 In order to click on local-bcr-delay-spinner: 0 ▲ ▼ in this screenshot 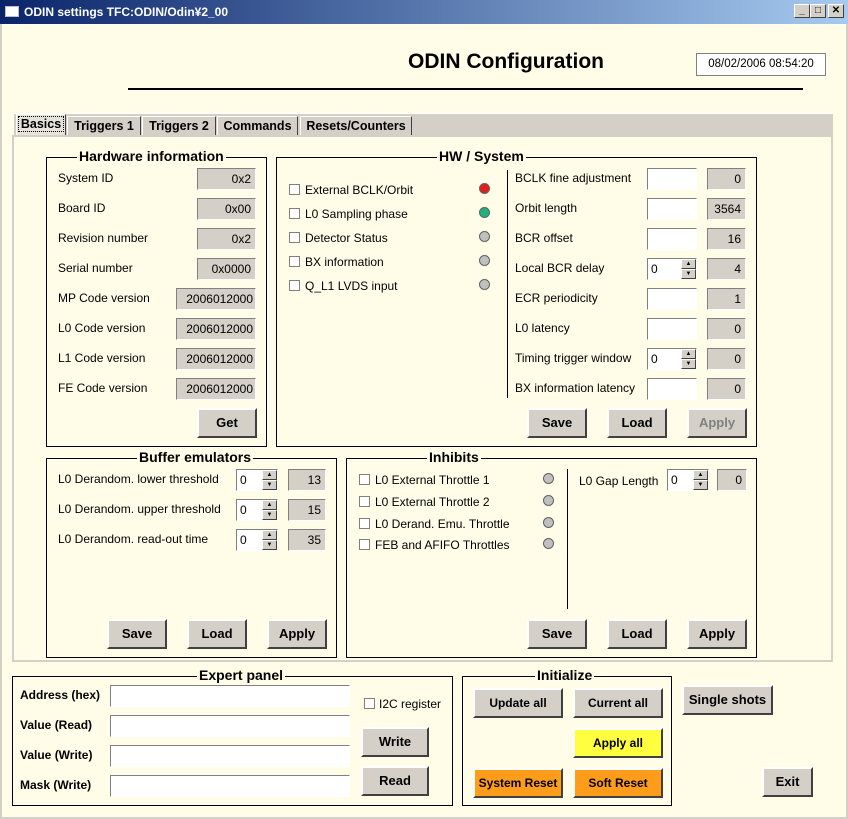, I will do `click(672, 269)`.